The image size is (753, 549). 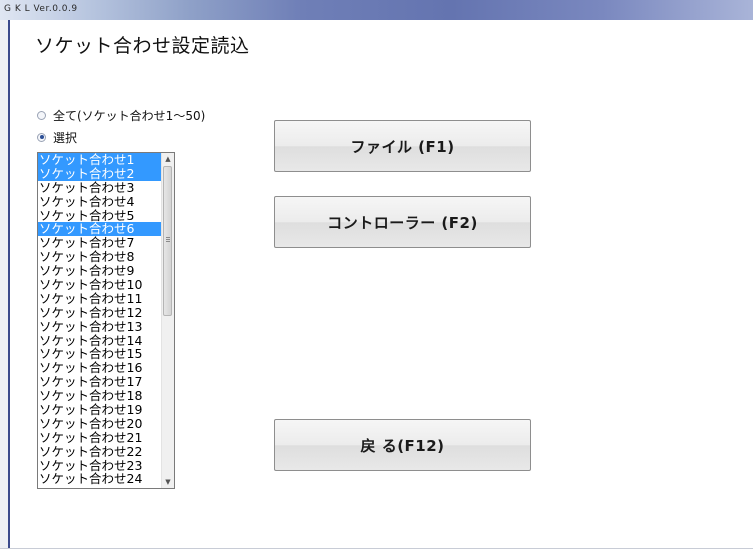 I want to click on list-item: ソケット合わせ22, so click(x=100, y=451).